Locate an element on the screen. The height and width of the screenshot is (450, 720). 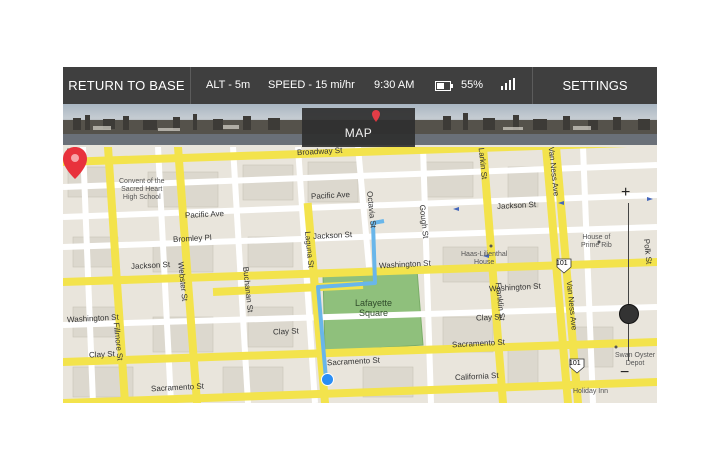
return-to-base-button: RETURN TO BASE is located at coordinates (126, 85).